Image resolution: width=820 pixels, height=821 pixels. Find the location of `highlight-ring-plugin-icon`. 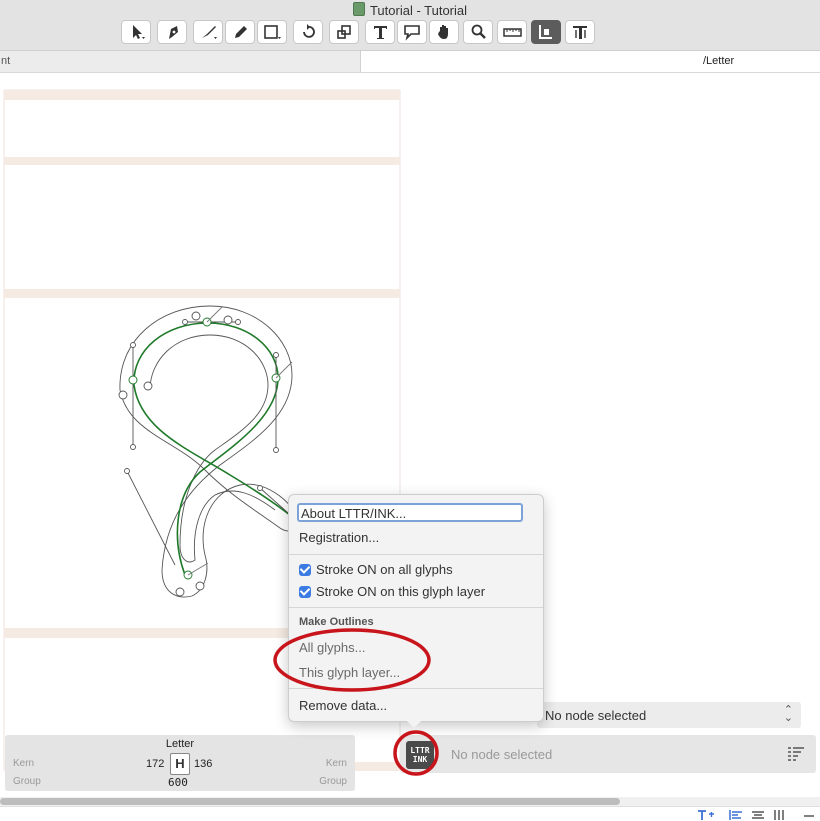

highlight-ring-plugin-icon is located at coordinates (416, 753).